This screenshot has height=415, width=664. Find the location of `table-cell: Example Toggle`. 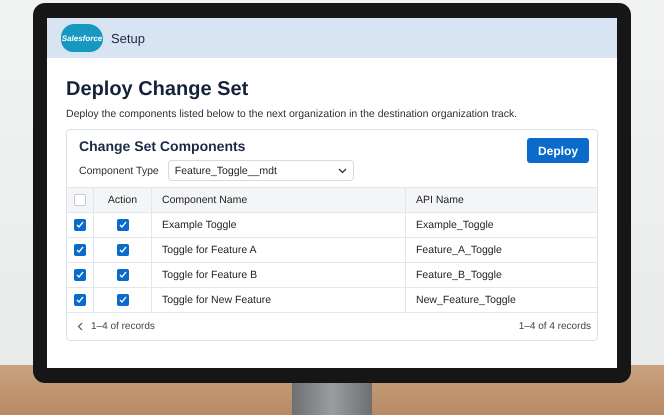

table-cell: Example Toggle is located at coordinates (199, 225).